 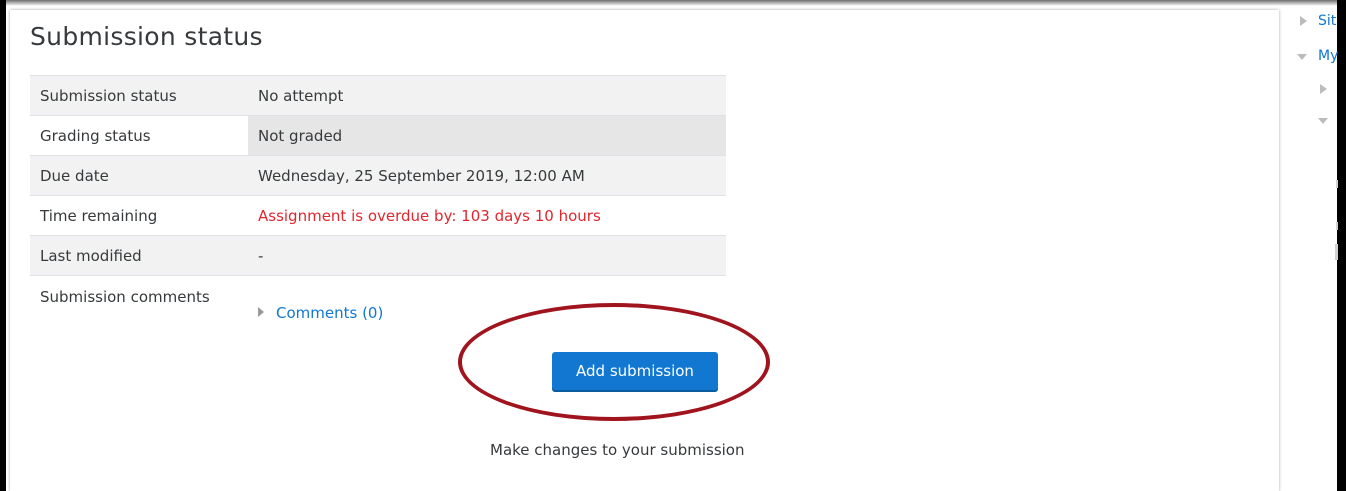 I want to click on comments-link-label: Comments (0), so click(x=330, y=313).